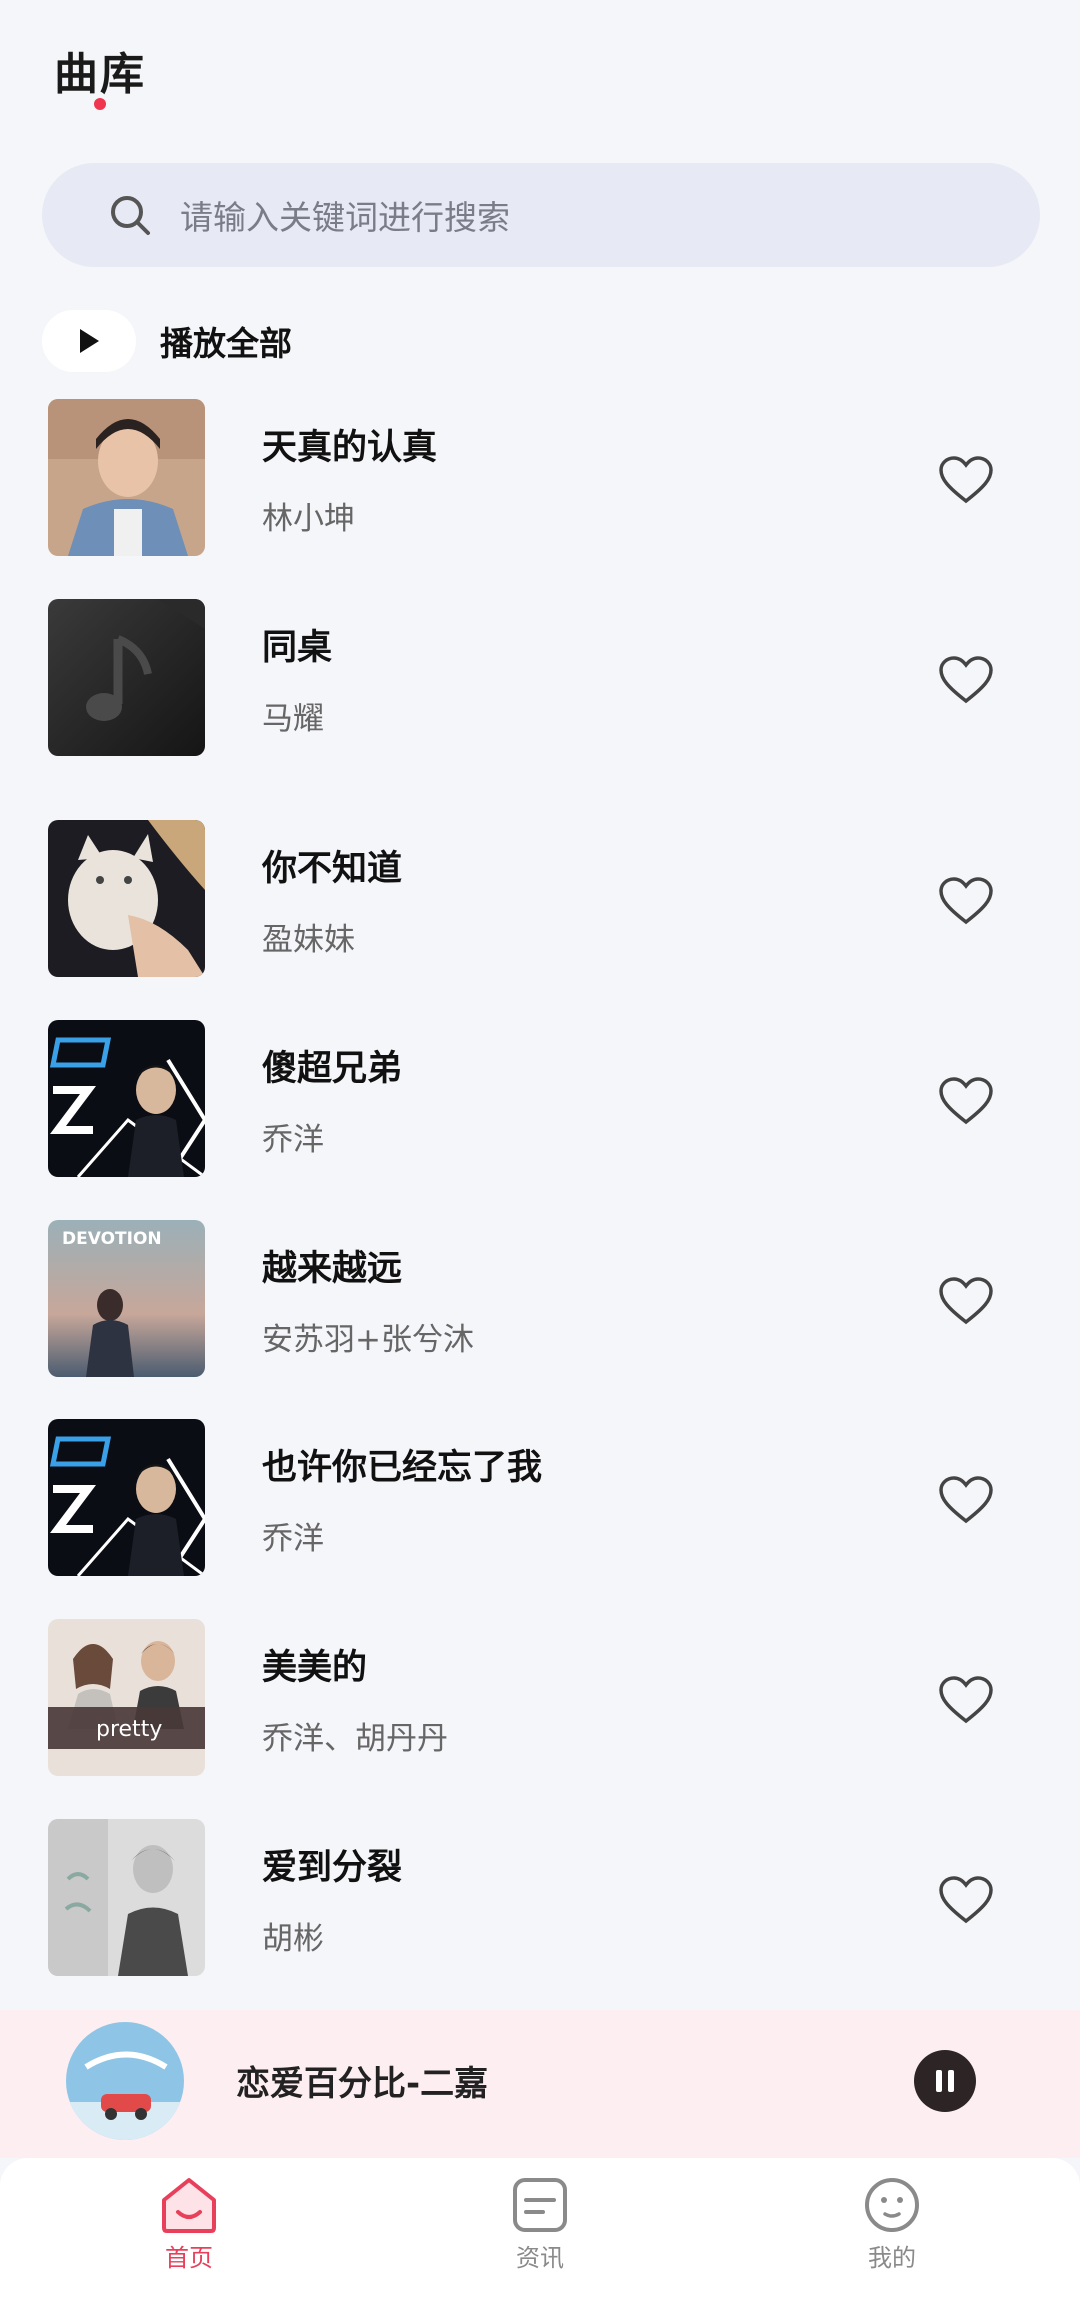 This screenshot has height=2298, width=1080. What do you see at coordinates (355, 1739) in the screenshot?
I see `song-artist: 乔洋、胡丹丹` at bounding box center [355, 1739].